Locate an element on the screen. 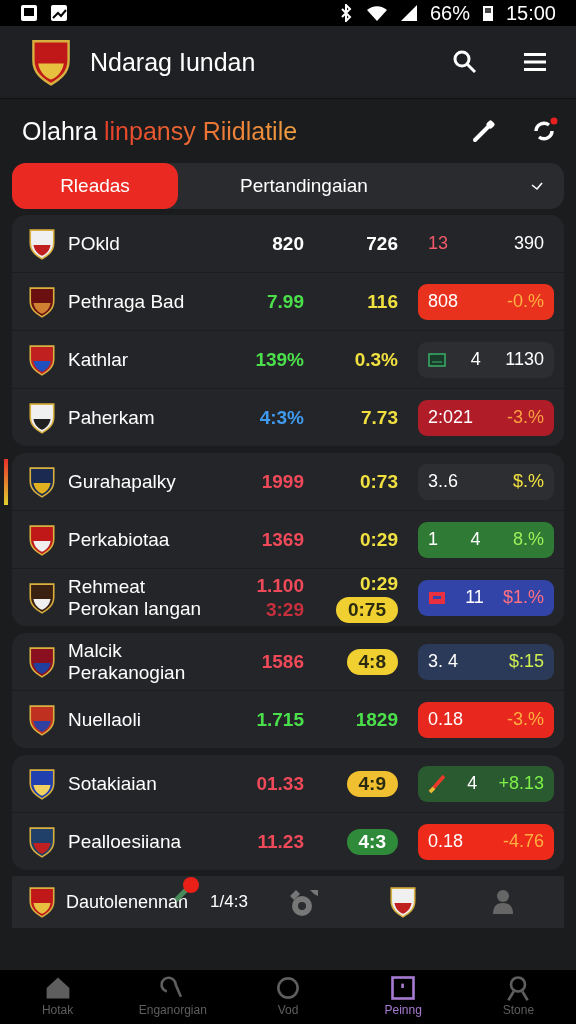 This screenshot has width=576, height=1024. stat-value: 1/4:3 is located at coordinates (229, 902).